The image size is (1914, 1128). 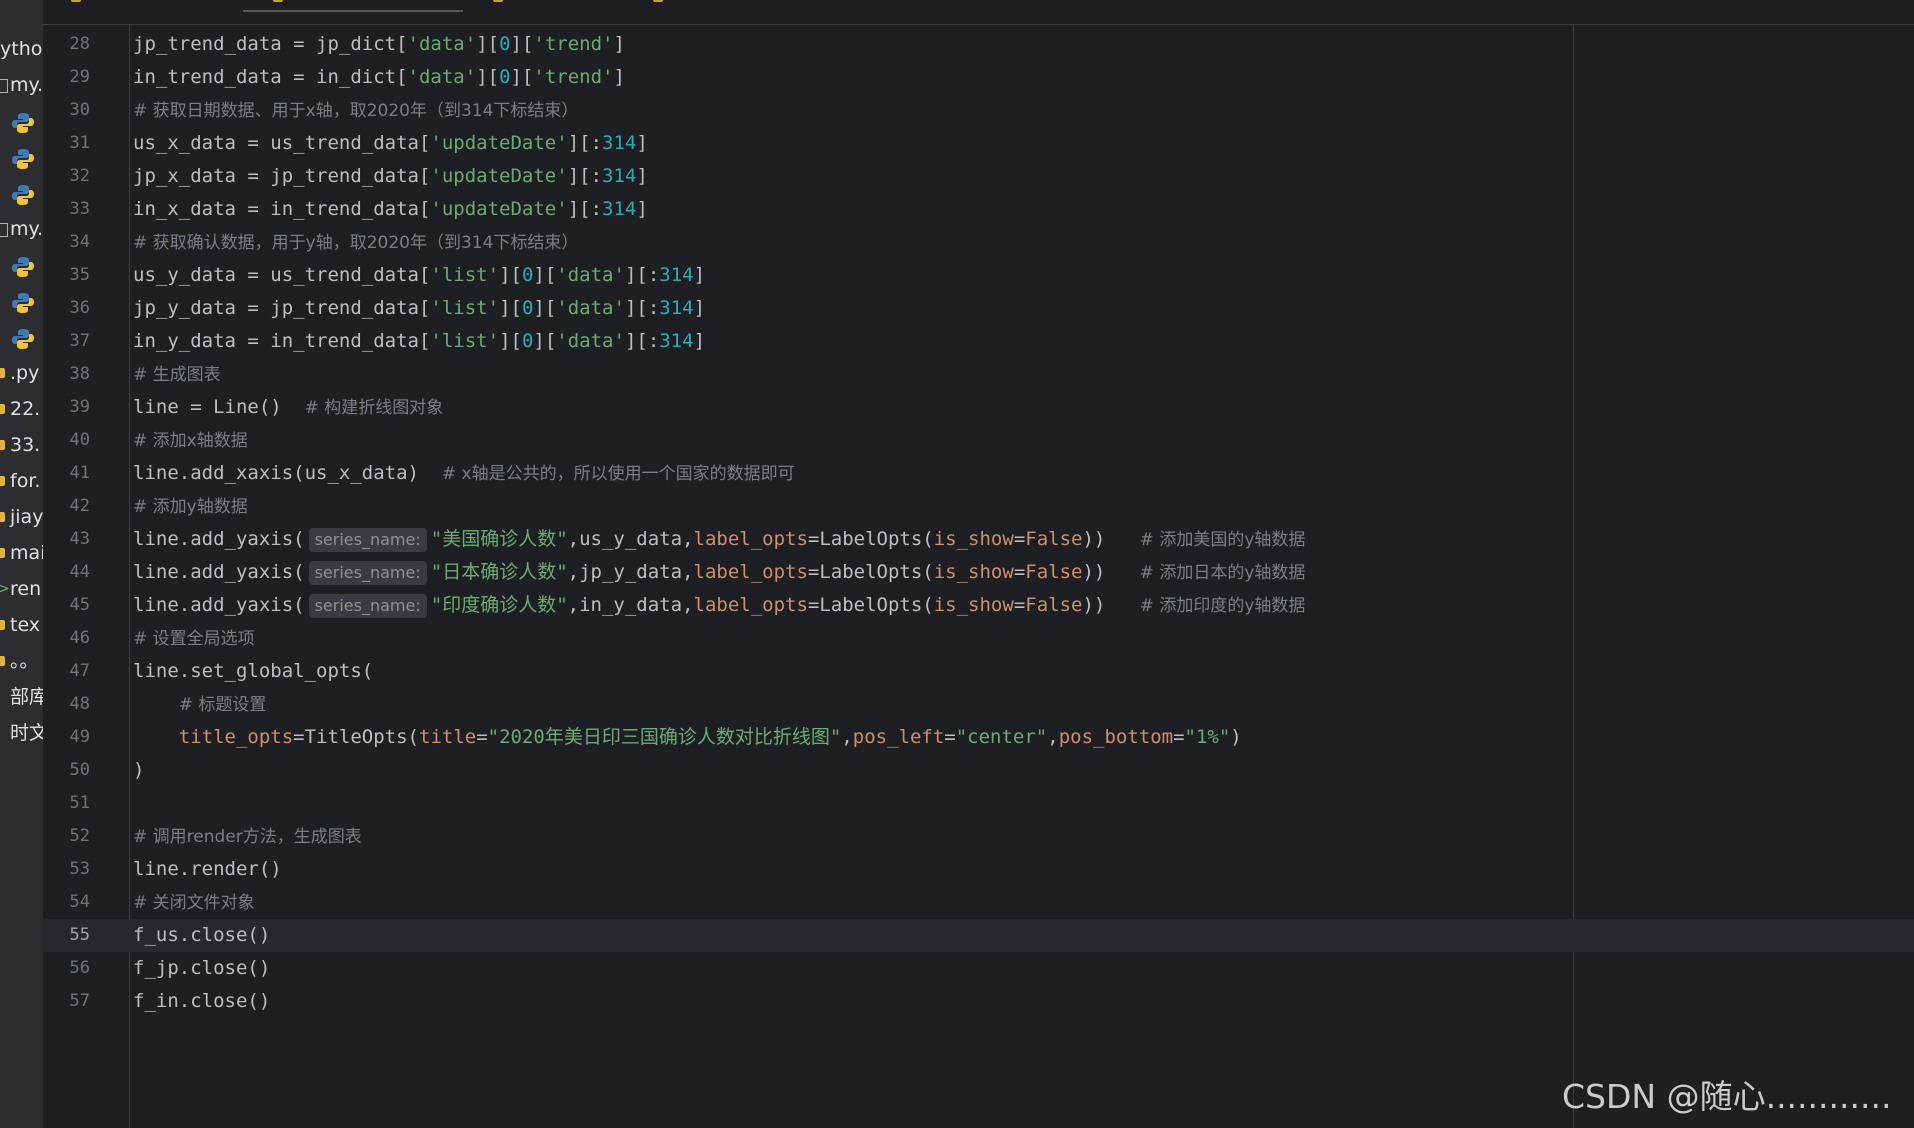 What do you see at coordinates (79, 209) in the screenshot?
I see `line-number: 33` at bounding box center [79, 209].